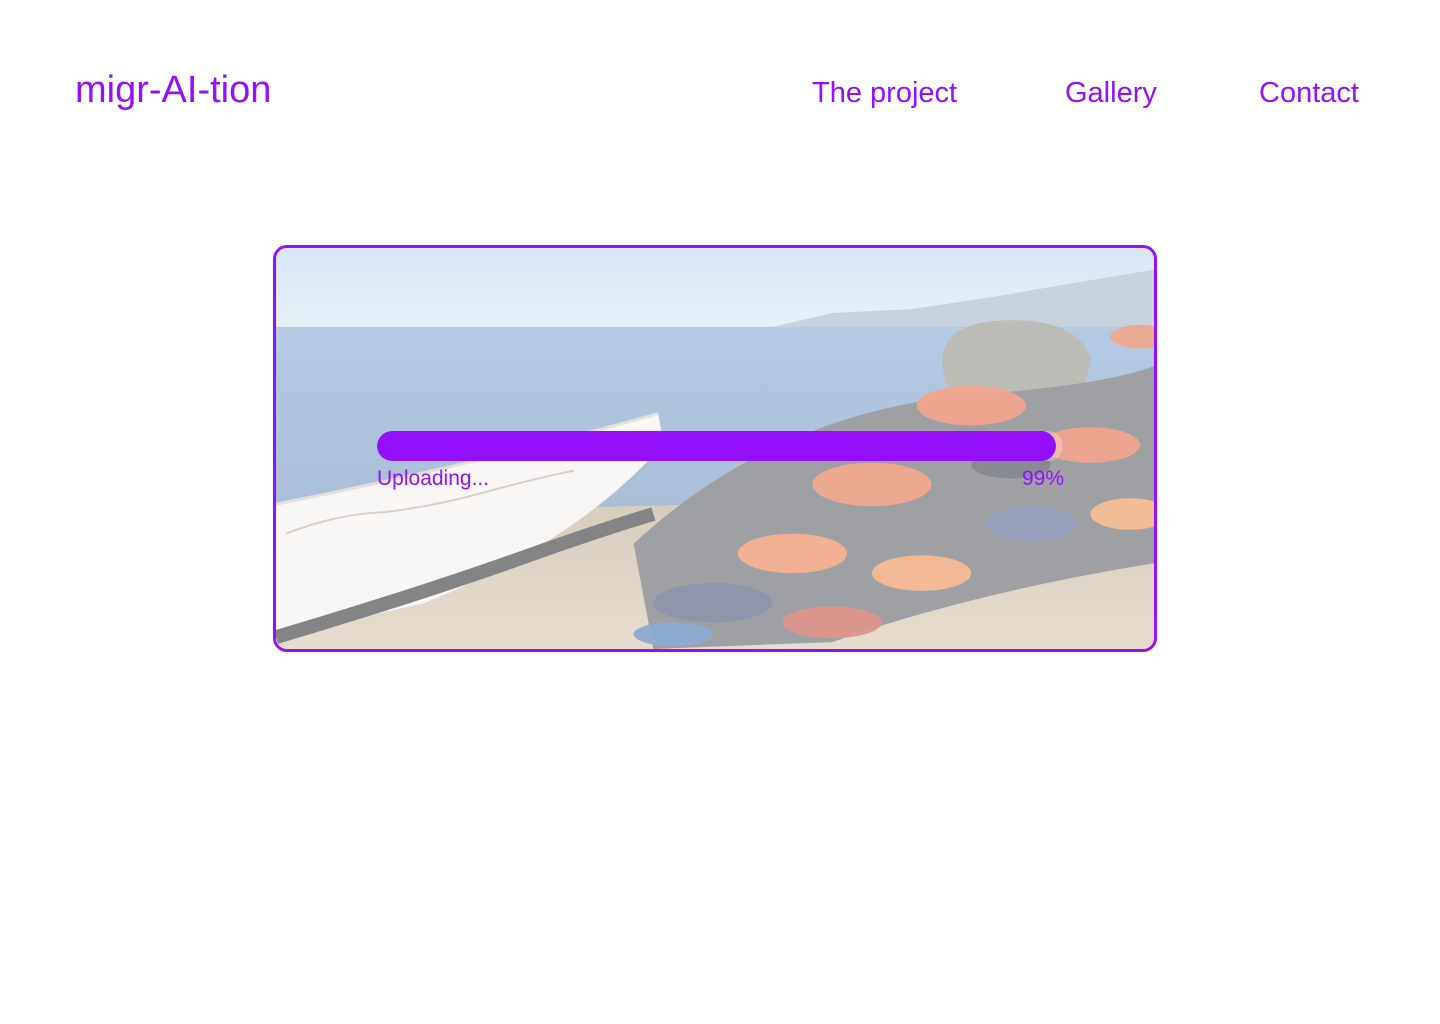 This screenshot has width=1440, height=1024. What do you see at coordinates (173, 90) in the screenshot?
I see `site-logo: migr-AI-tion` at bounding box center [173, 90].